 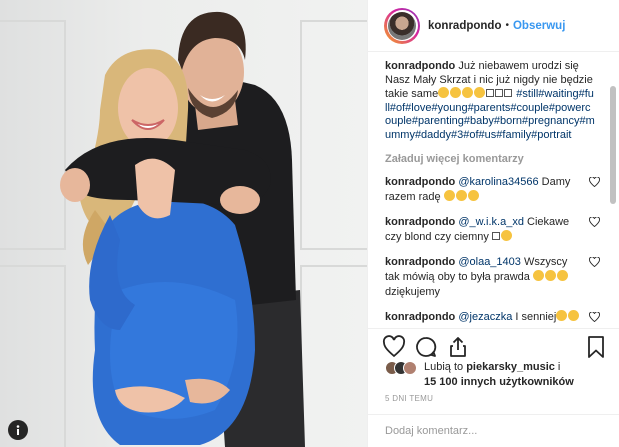 I want to click on comment-icon, so click(x=426, y=347).